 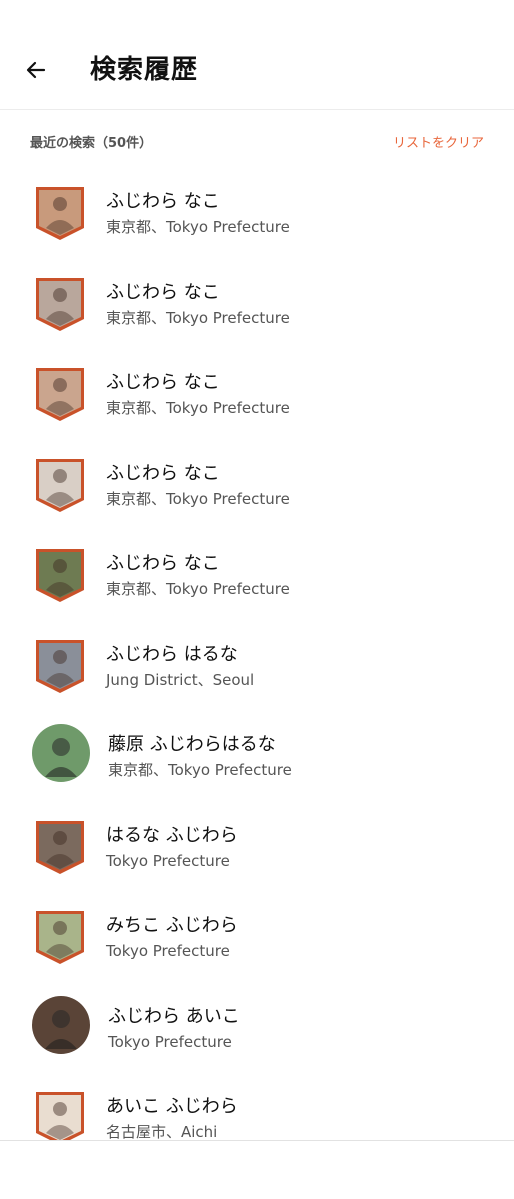 What do you see at coordinates (192, 744) in the screenshot?
I see `result-name: 藤原 ふじわらはるな` at bounding box center [192, 744].